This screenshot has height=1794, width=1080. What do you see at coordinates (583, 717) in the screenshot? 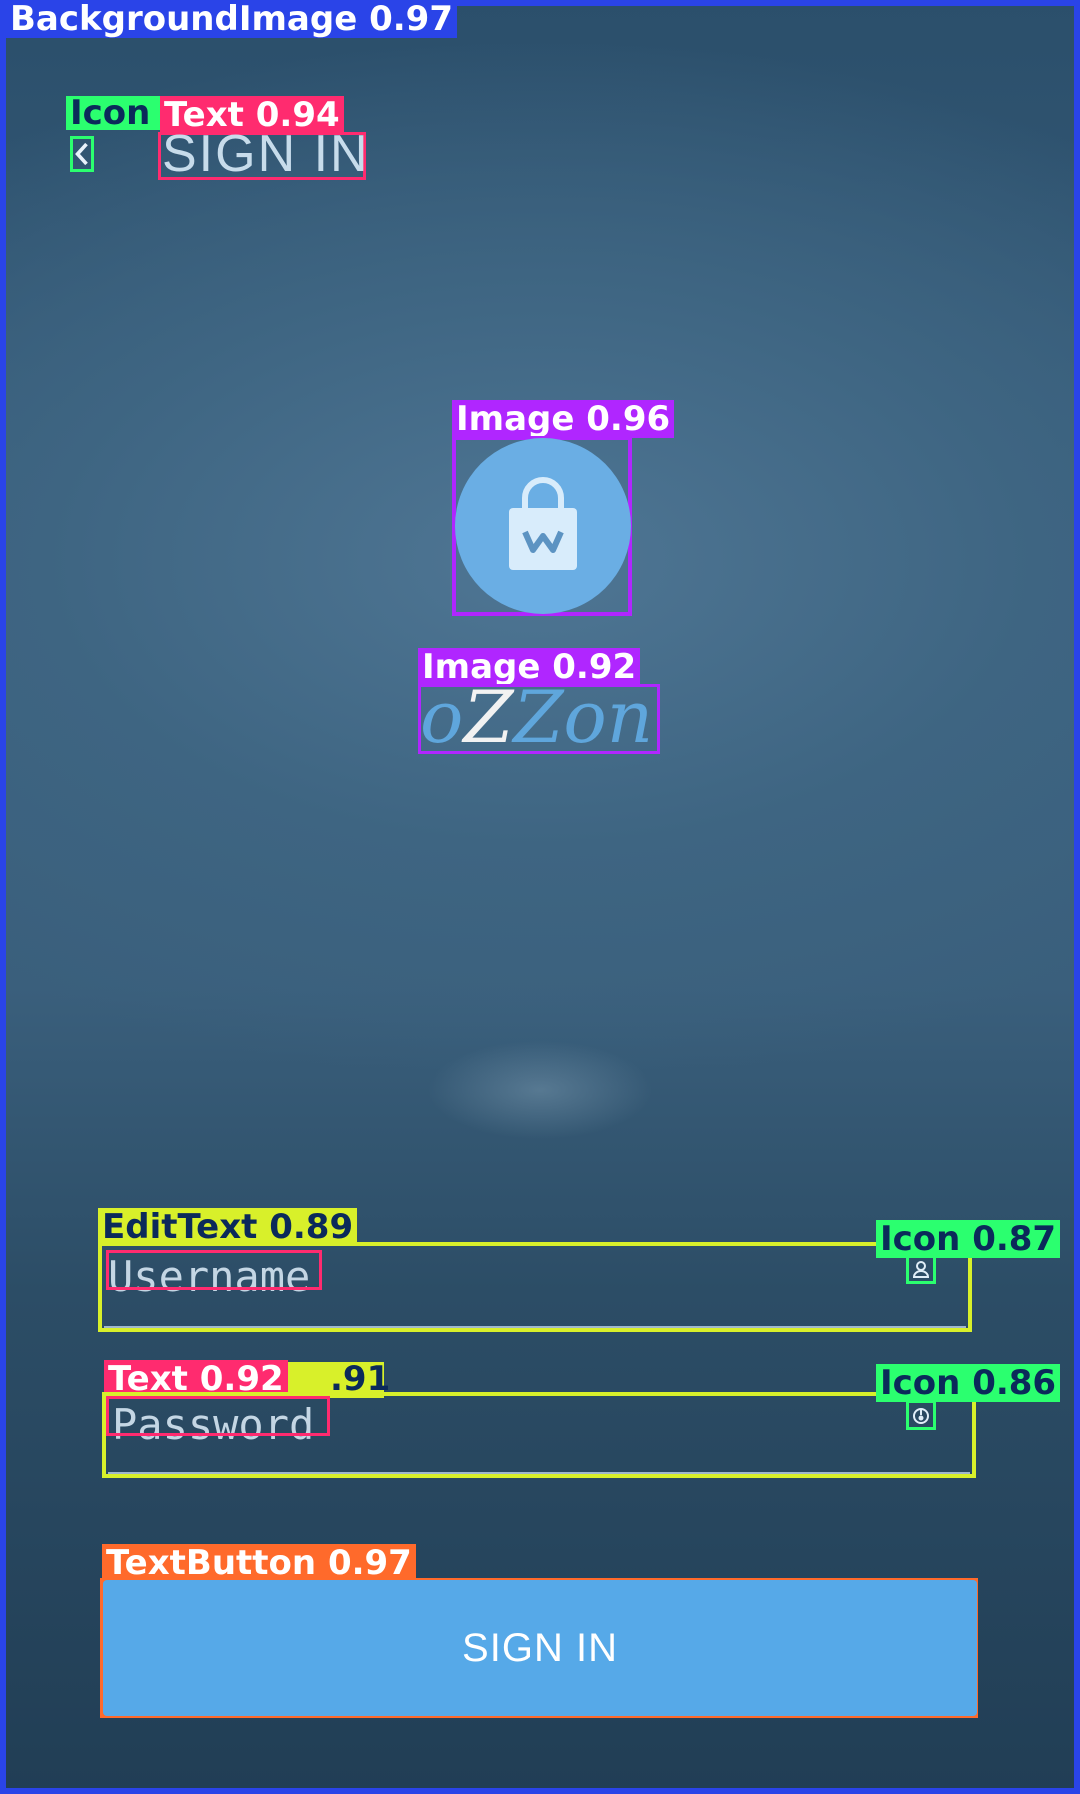
I see `brand-part-3: Zon` at bounding box center [583, 717].